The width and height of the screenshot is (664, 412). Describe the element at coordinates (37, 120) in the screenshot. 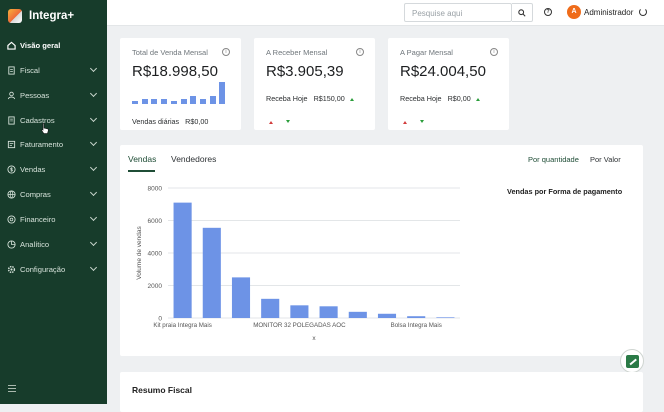

I see `sidebar-item-label: Cadastros` at that location.